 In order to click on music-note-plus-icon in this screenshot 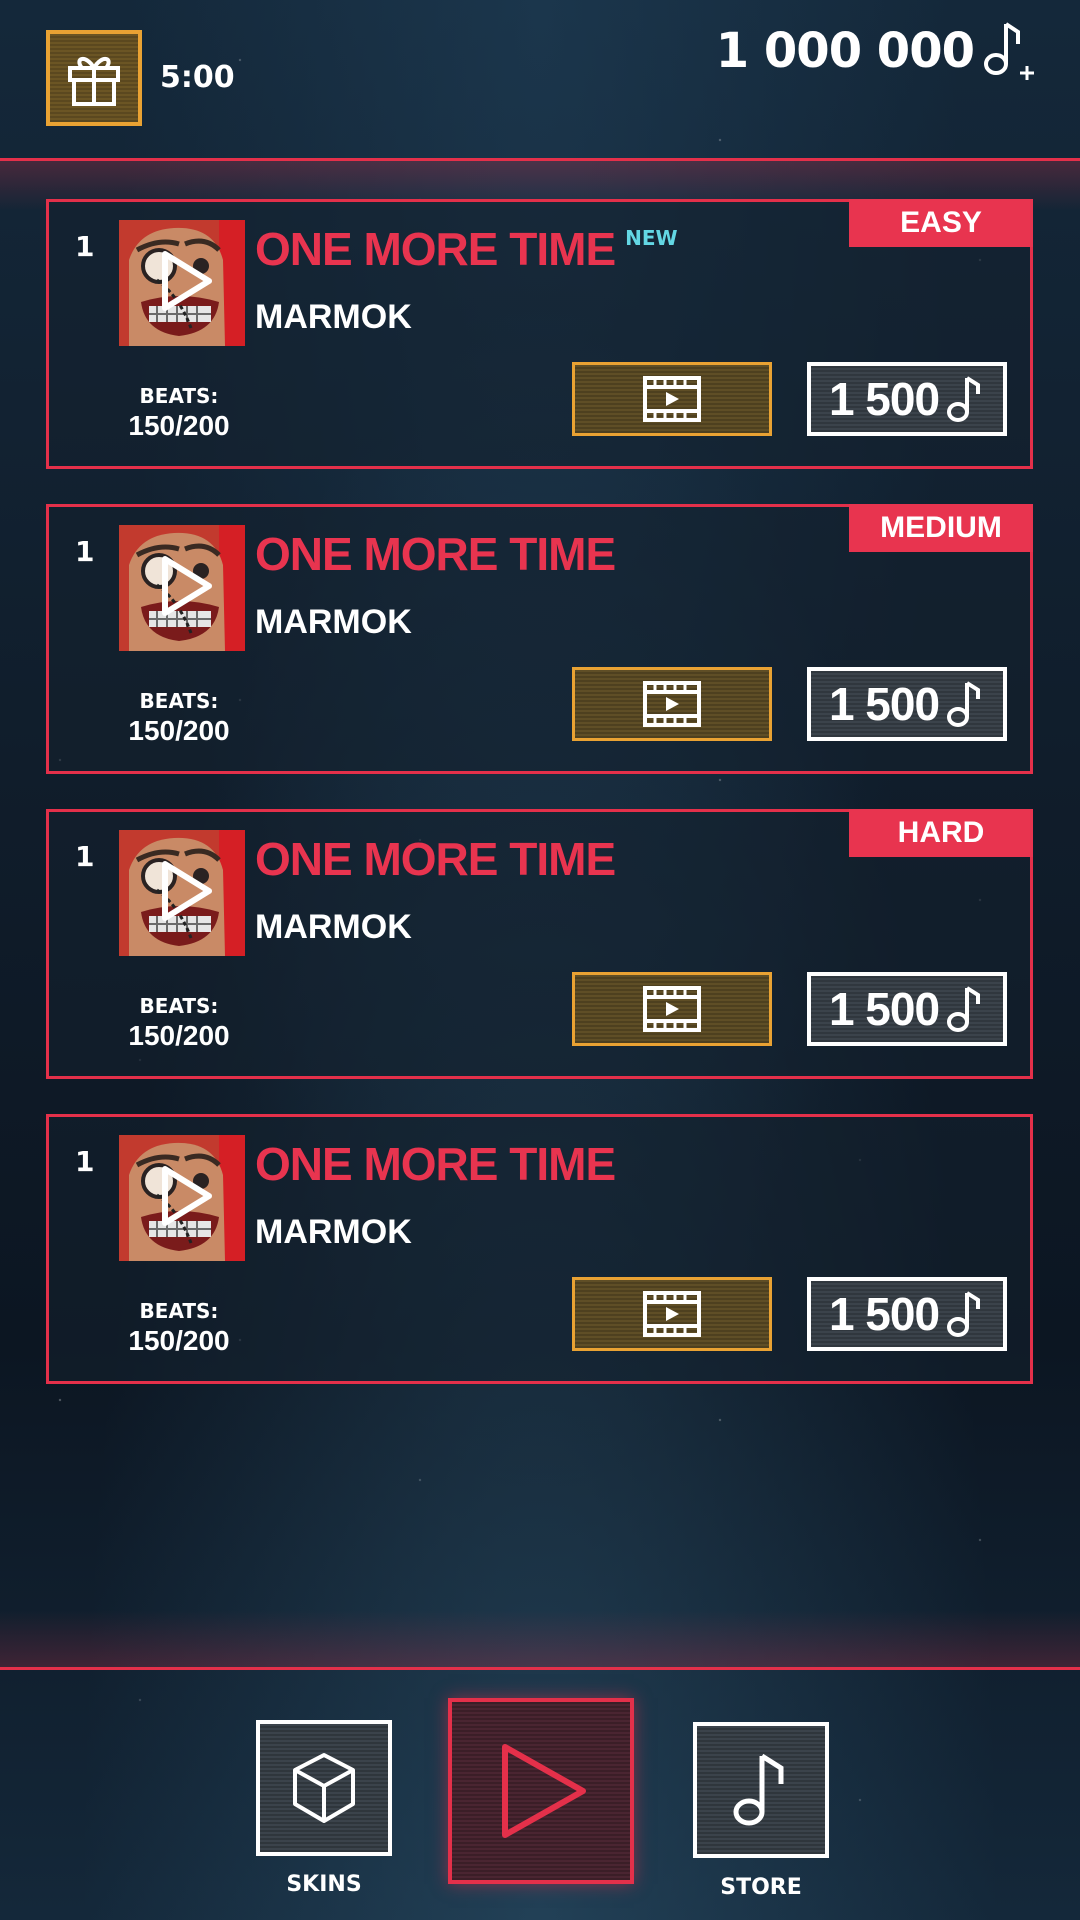, I will do `click(1009, 51)`.